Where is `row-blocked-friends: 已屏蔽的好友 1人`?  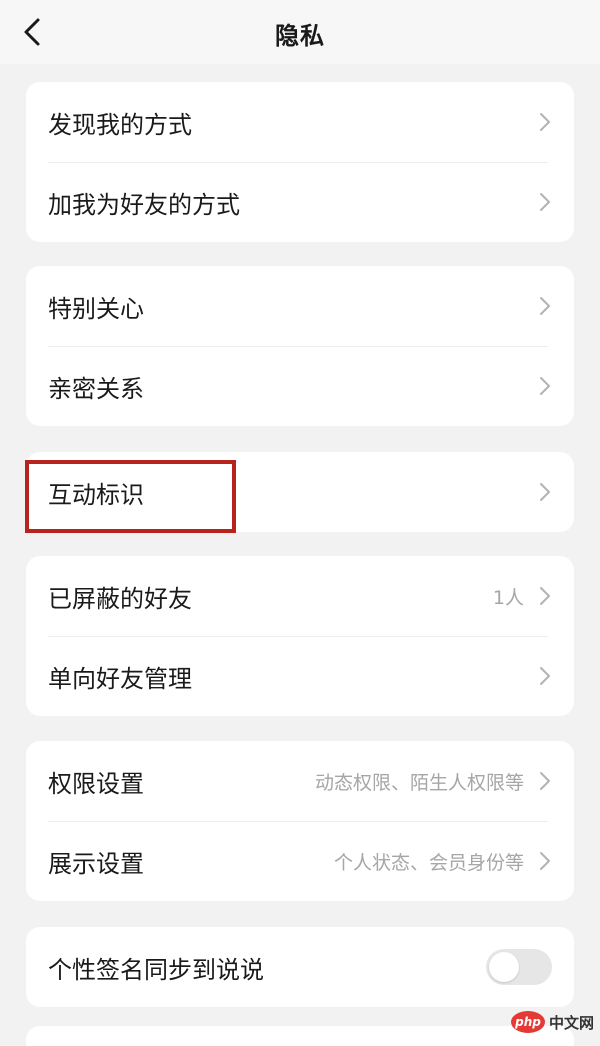 row-blocked-friends: 已屏蔽的好友 1人 is located at coordinates (300, 596).